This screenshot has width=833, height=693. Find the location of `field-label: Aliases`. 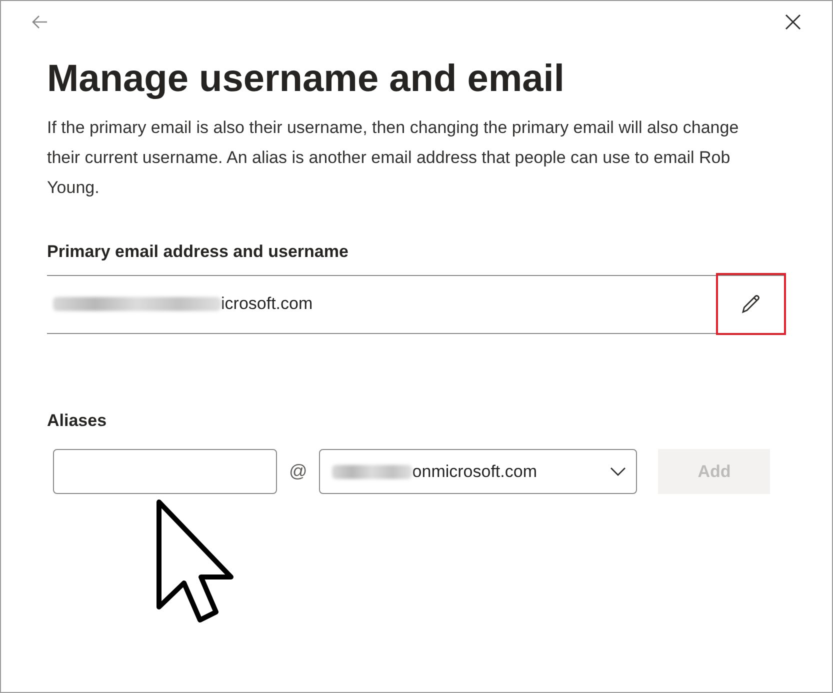

field-label: Aliases is located at coordinates (77, 421).